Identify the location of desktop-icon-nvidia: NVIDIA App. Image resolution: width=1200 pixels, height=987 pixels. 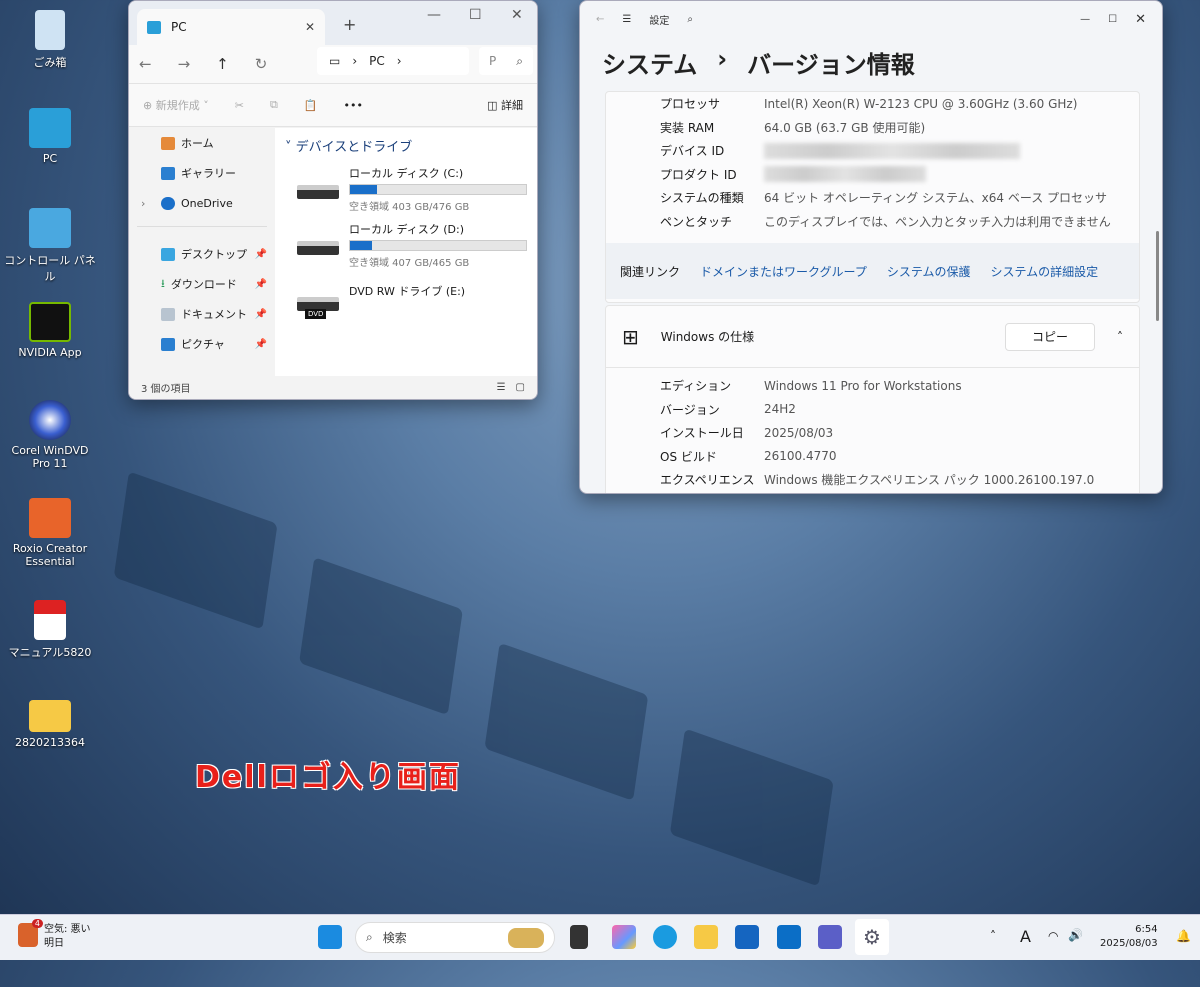
(50, 330).